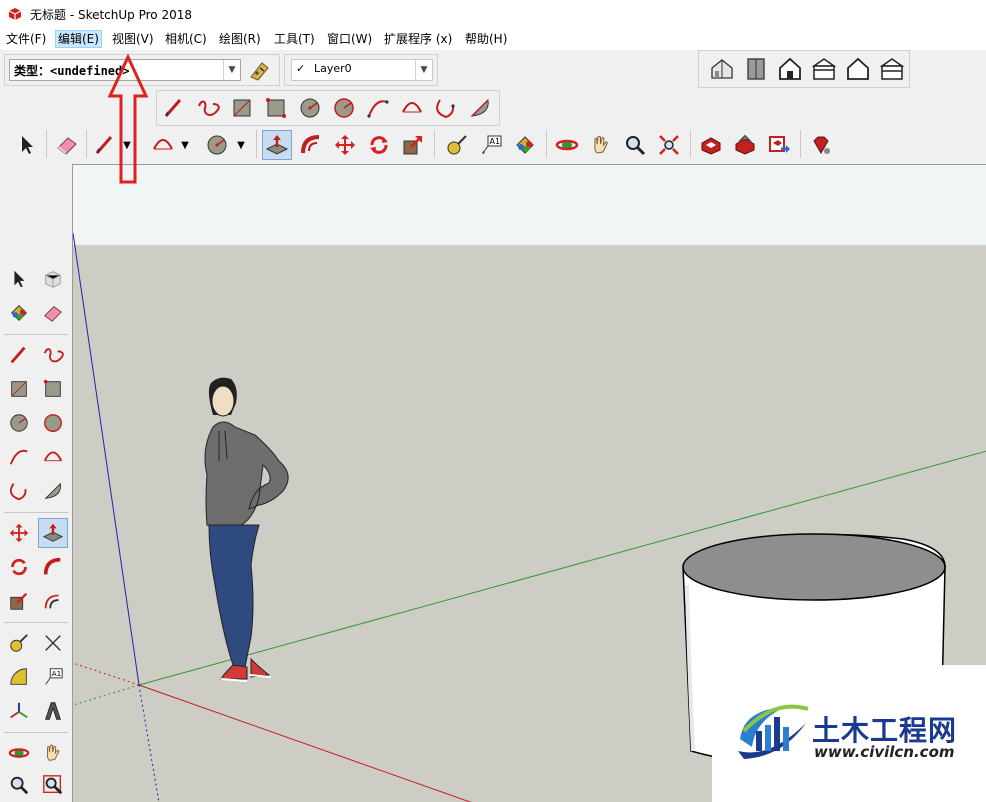 The height and width of the screenshot is (802, 986). What do you see at coordinates (186, 39) in the screenshot?
I see `menu-camera: 相机(C)` at bounding box center [186, 39].